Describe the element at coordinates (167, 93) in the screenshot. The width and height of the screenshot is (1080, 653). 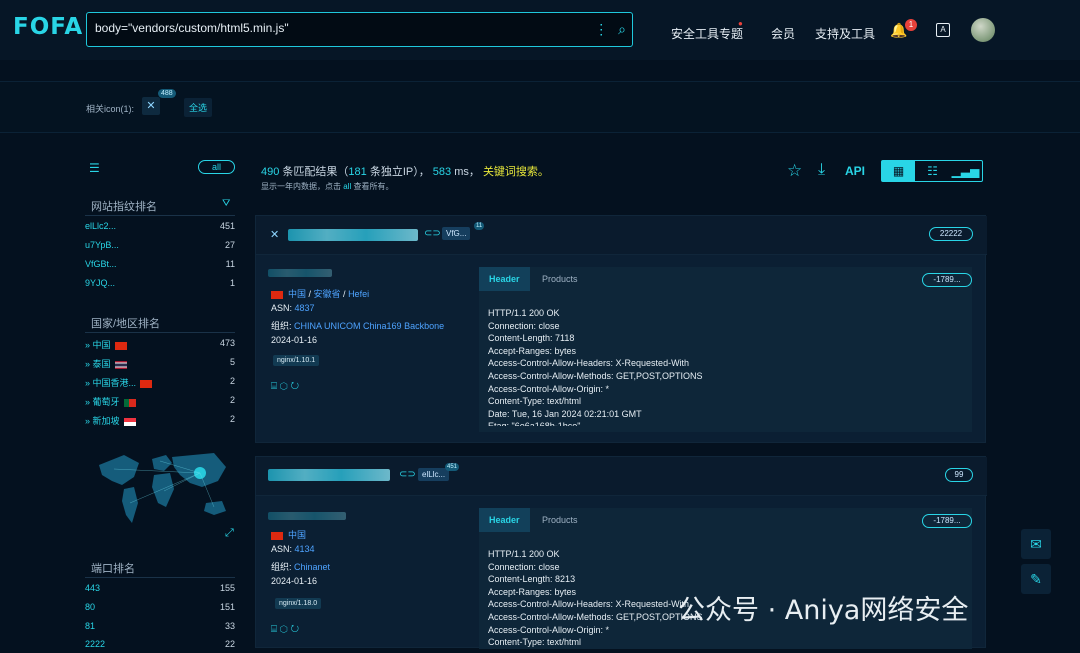
I see `icon-count-badge: 488` at that location.